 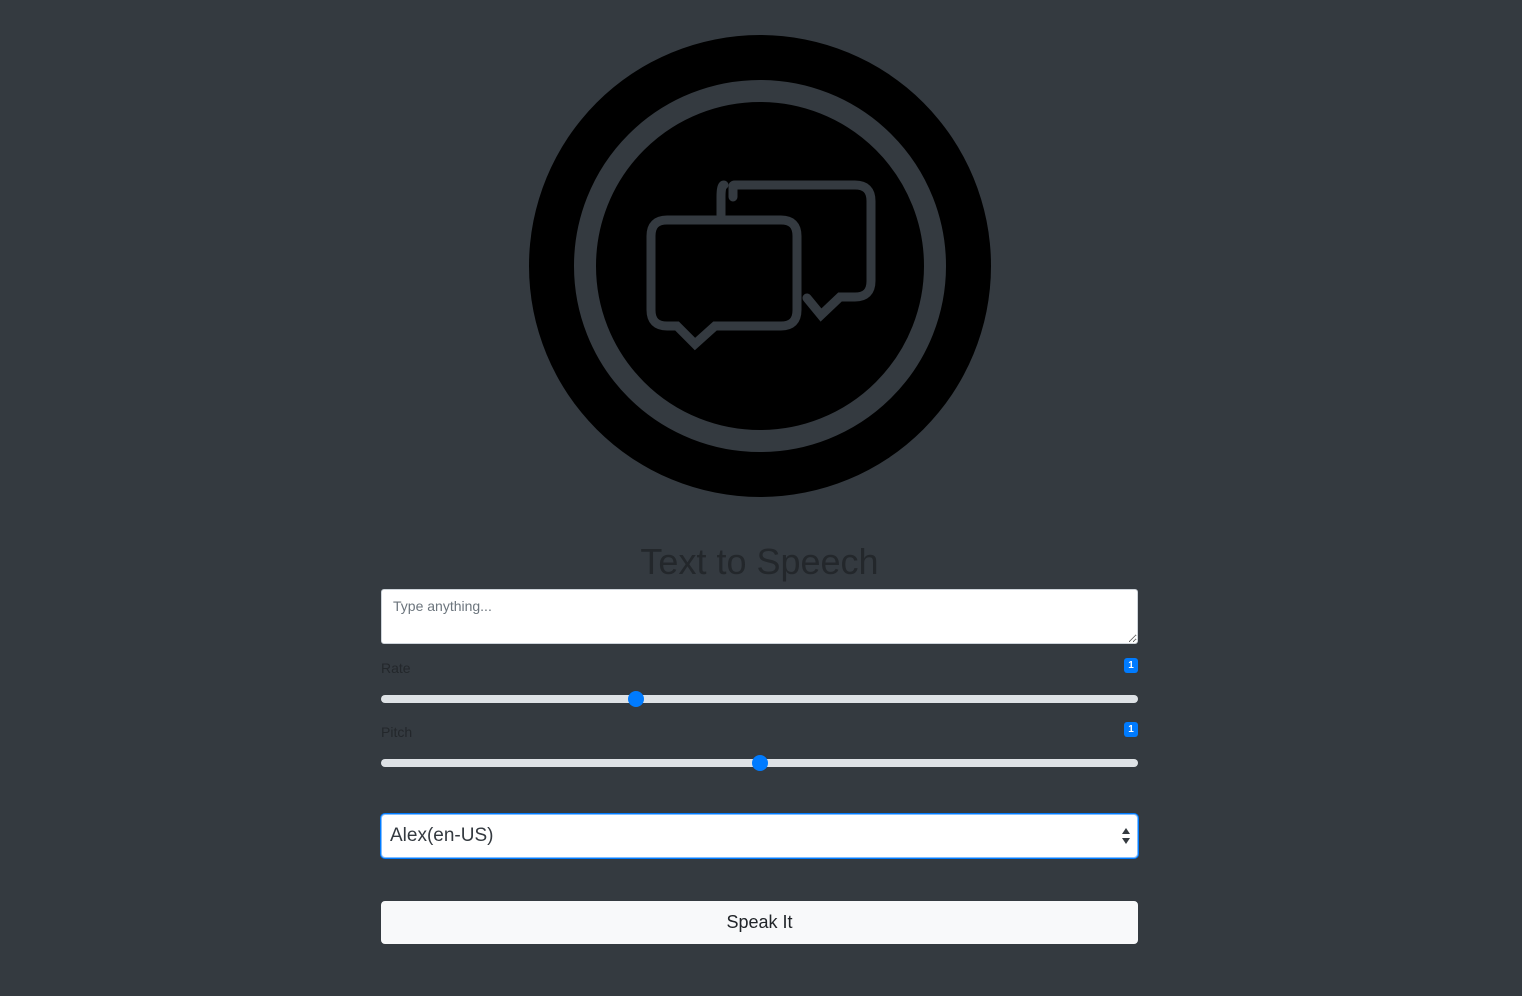 I want to click on pitch-value-badge: 1, so click(x=1131, y=729).